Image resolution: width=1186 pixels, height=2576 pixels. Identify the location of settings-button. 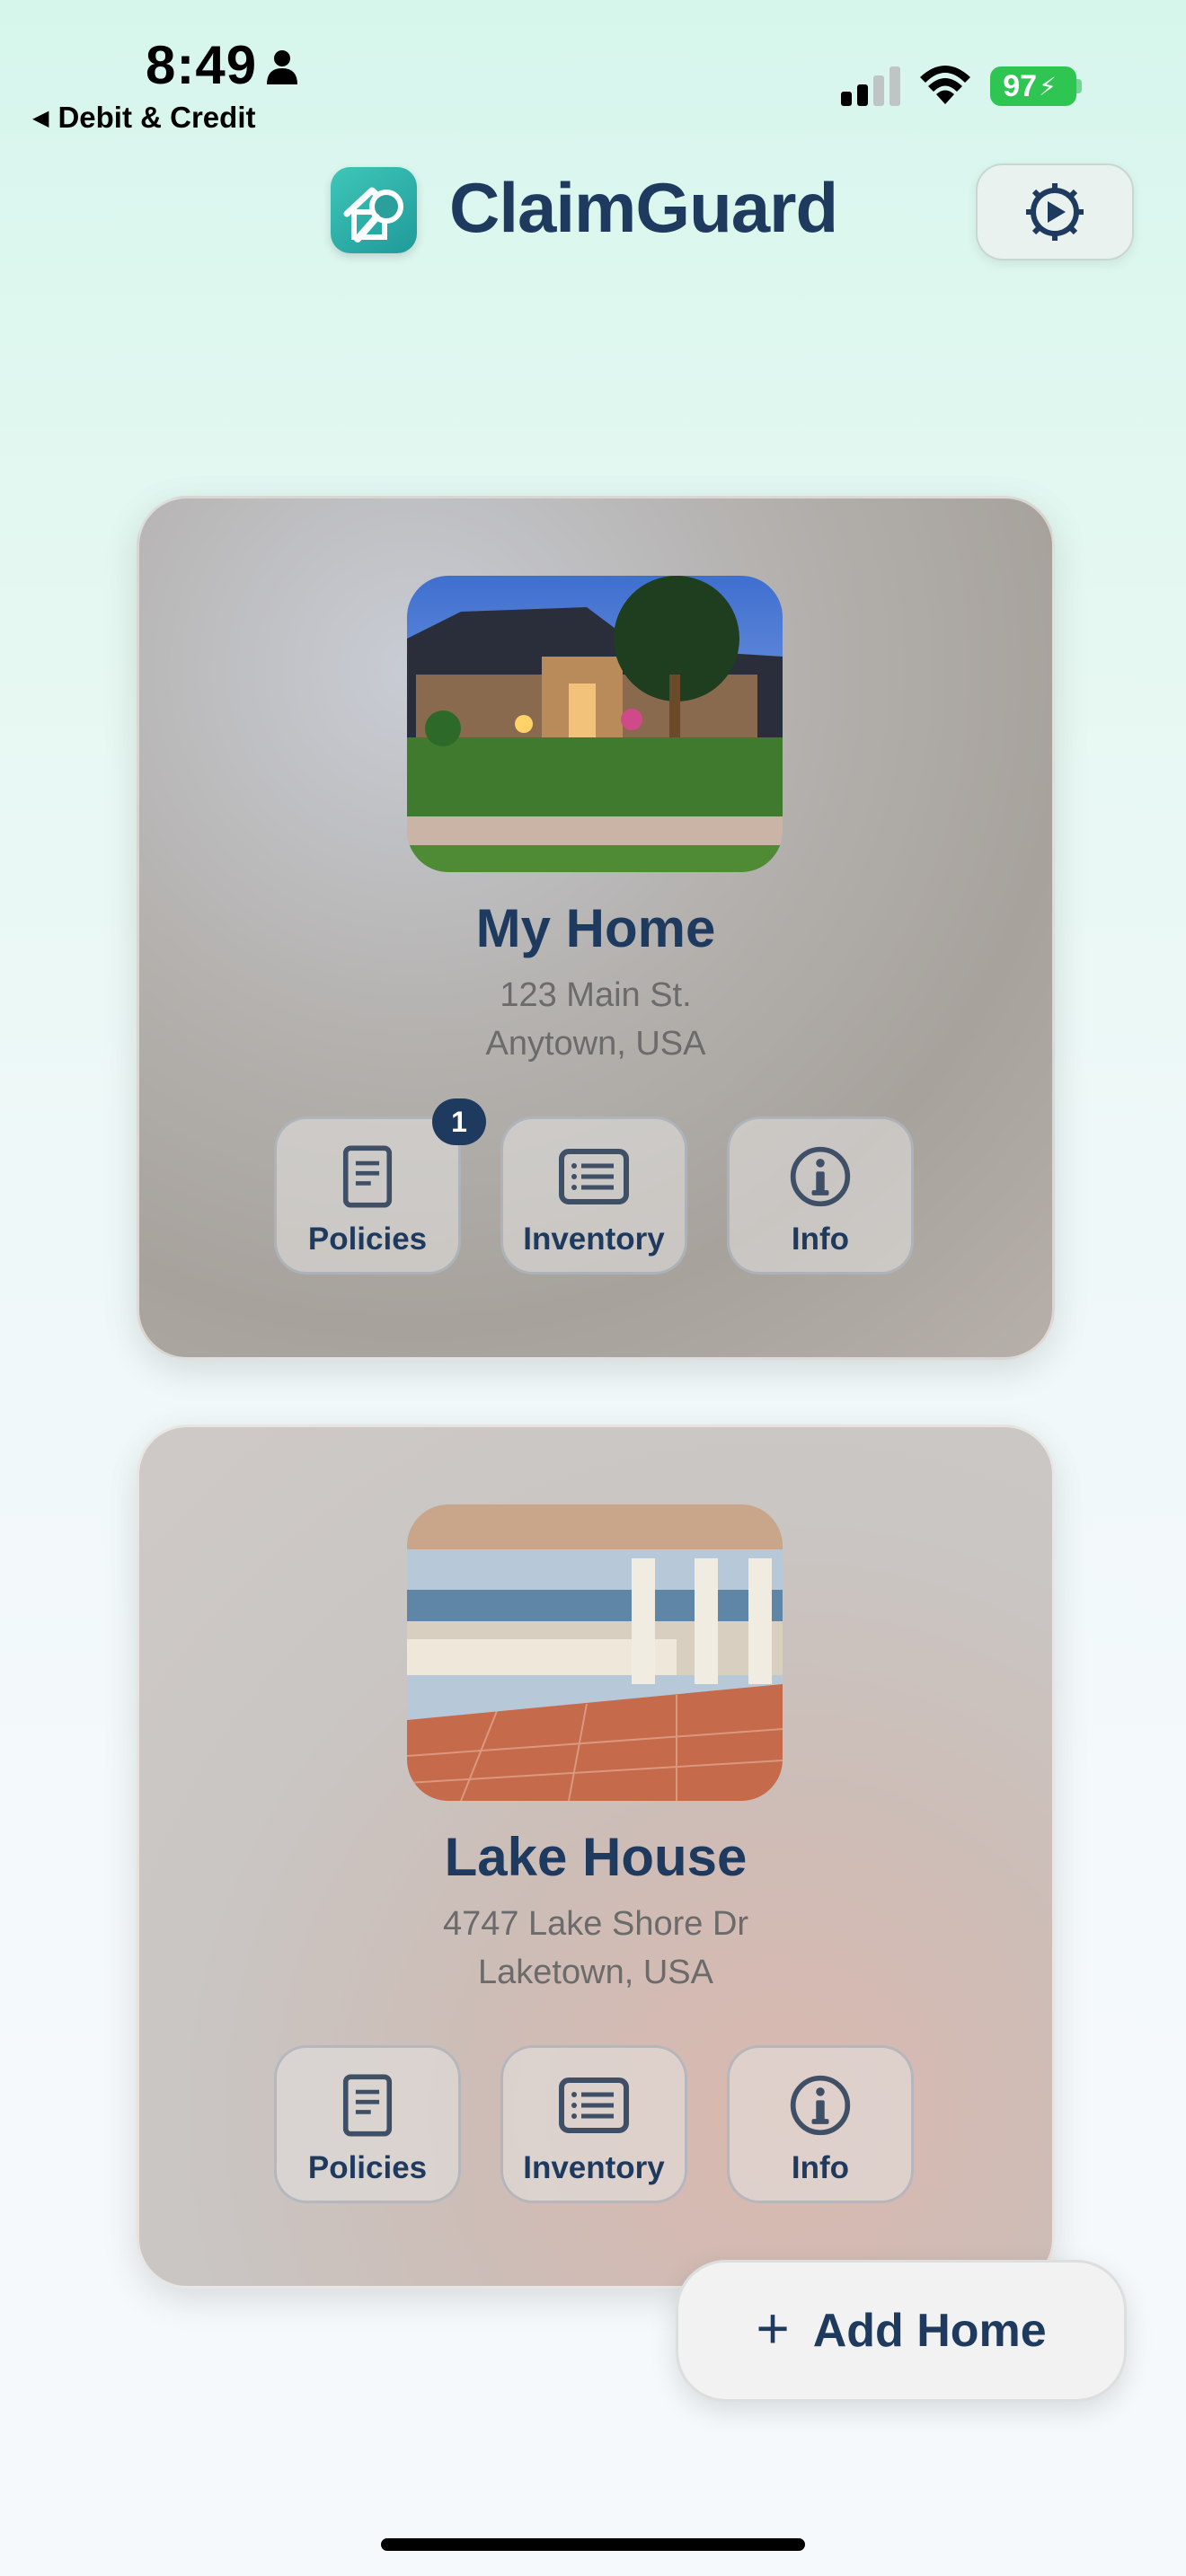
(1055, 211).